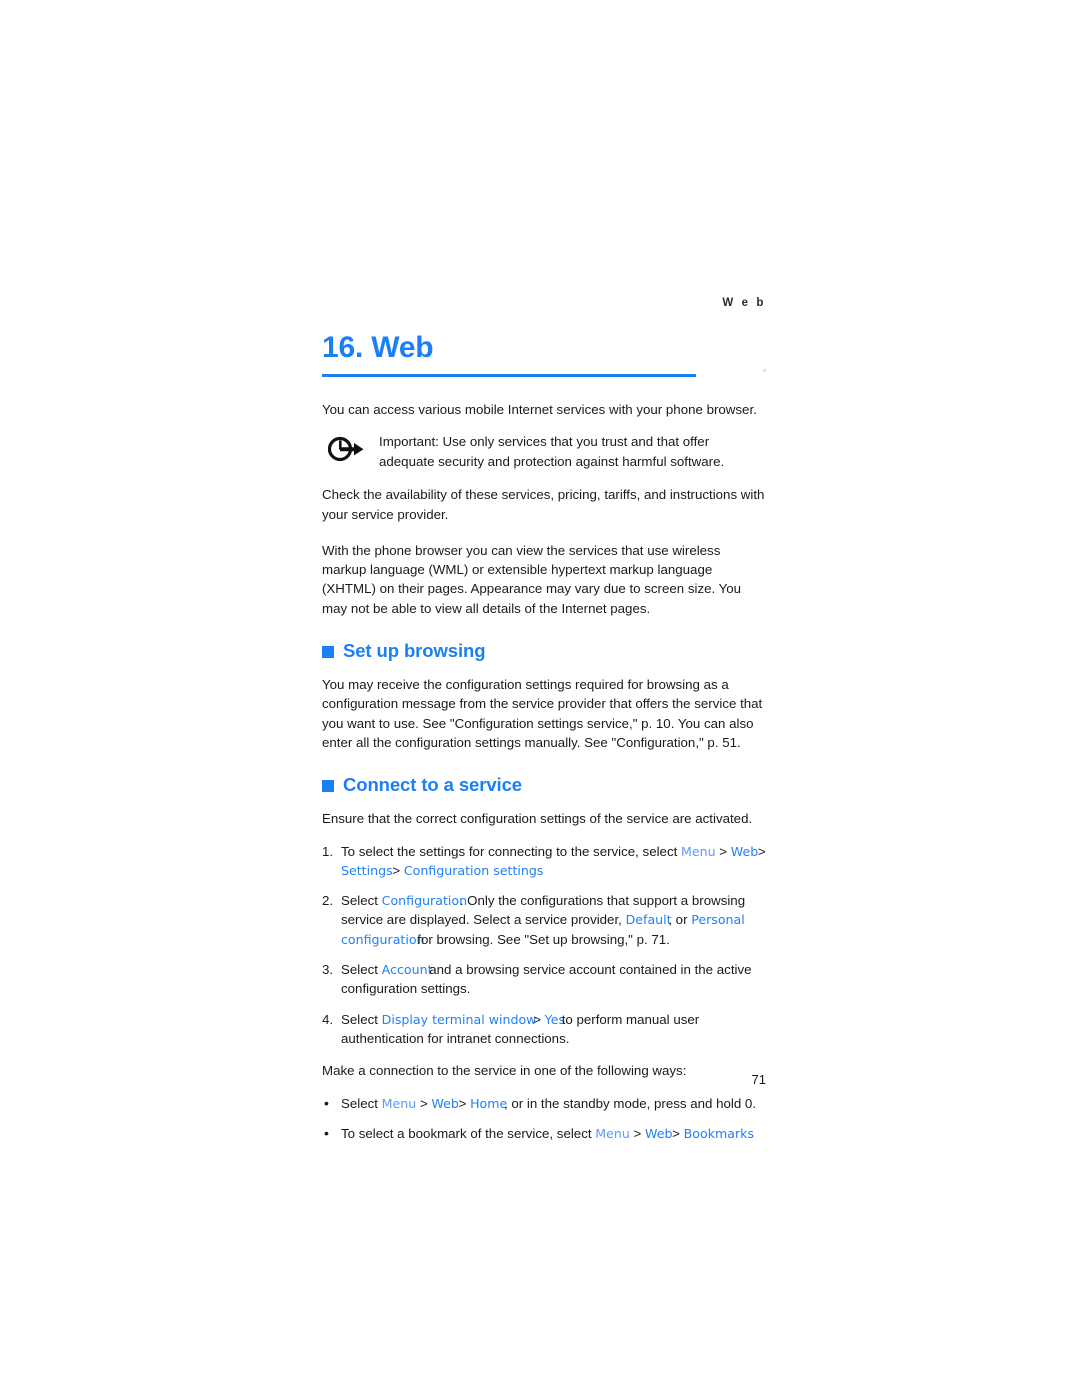  What do you see at coordinates (346, 449) in the screenshot?
I see `circle-arrow-icon` at bounding box center [346, 449].